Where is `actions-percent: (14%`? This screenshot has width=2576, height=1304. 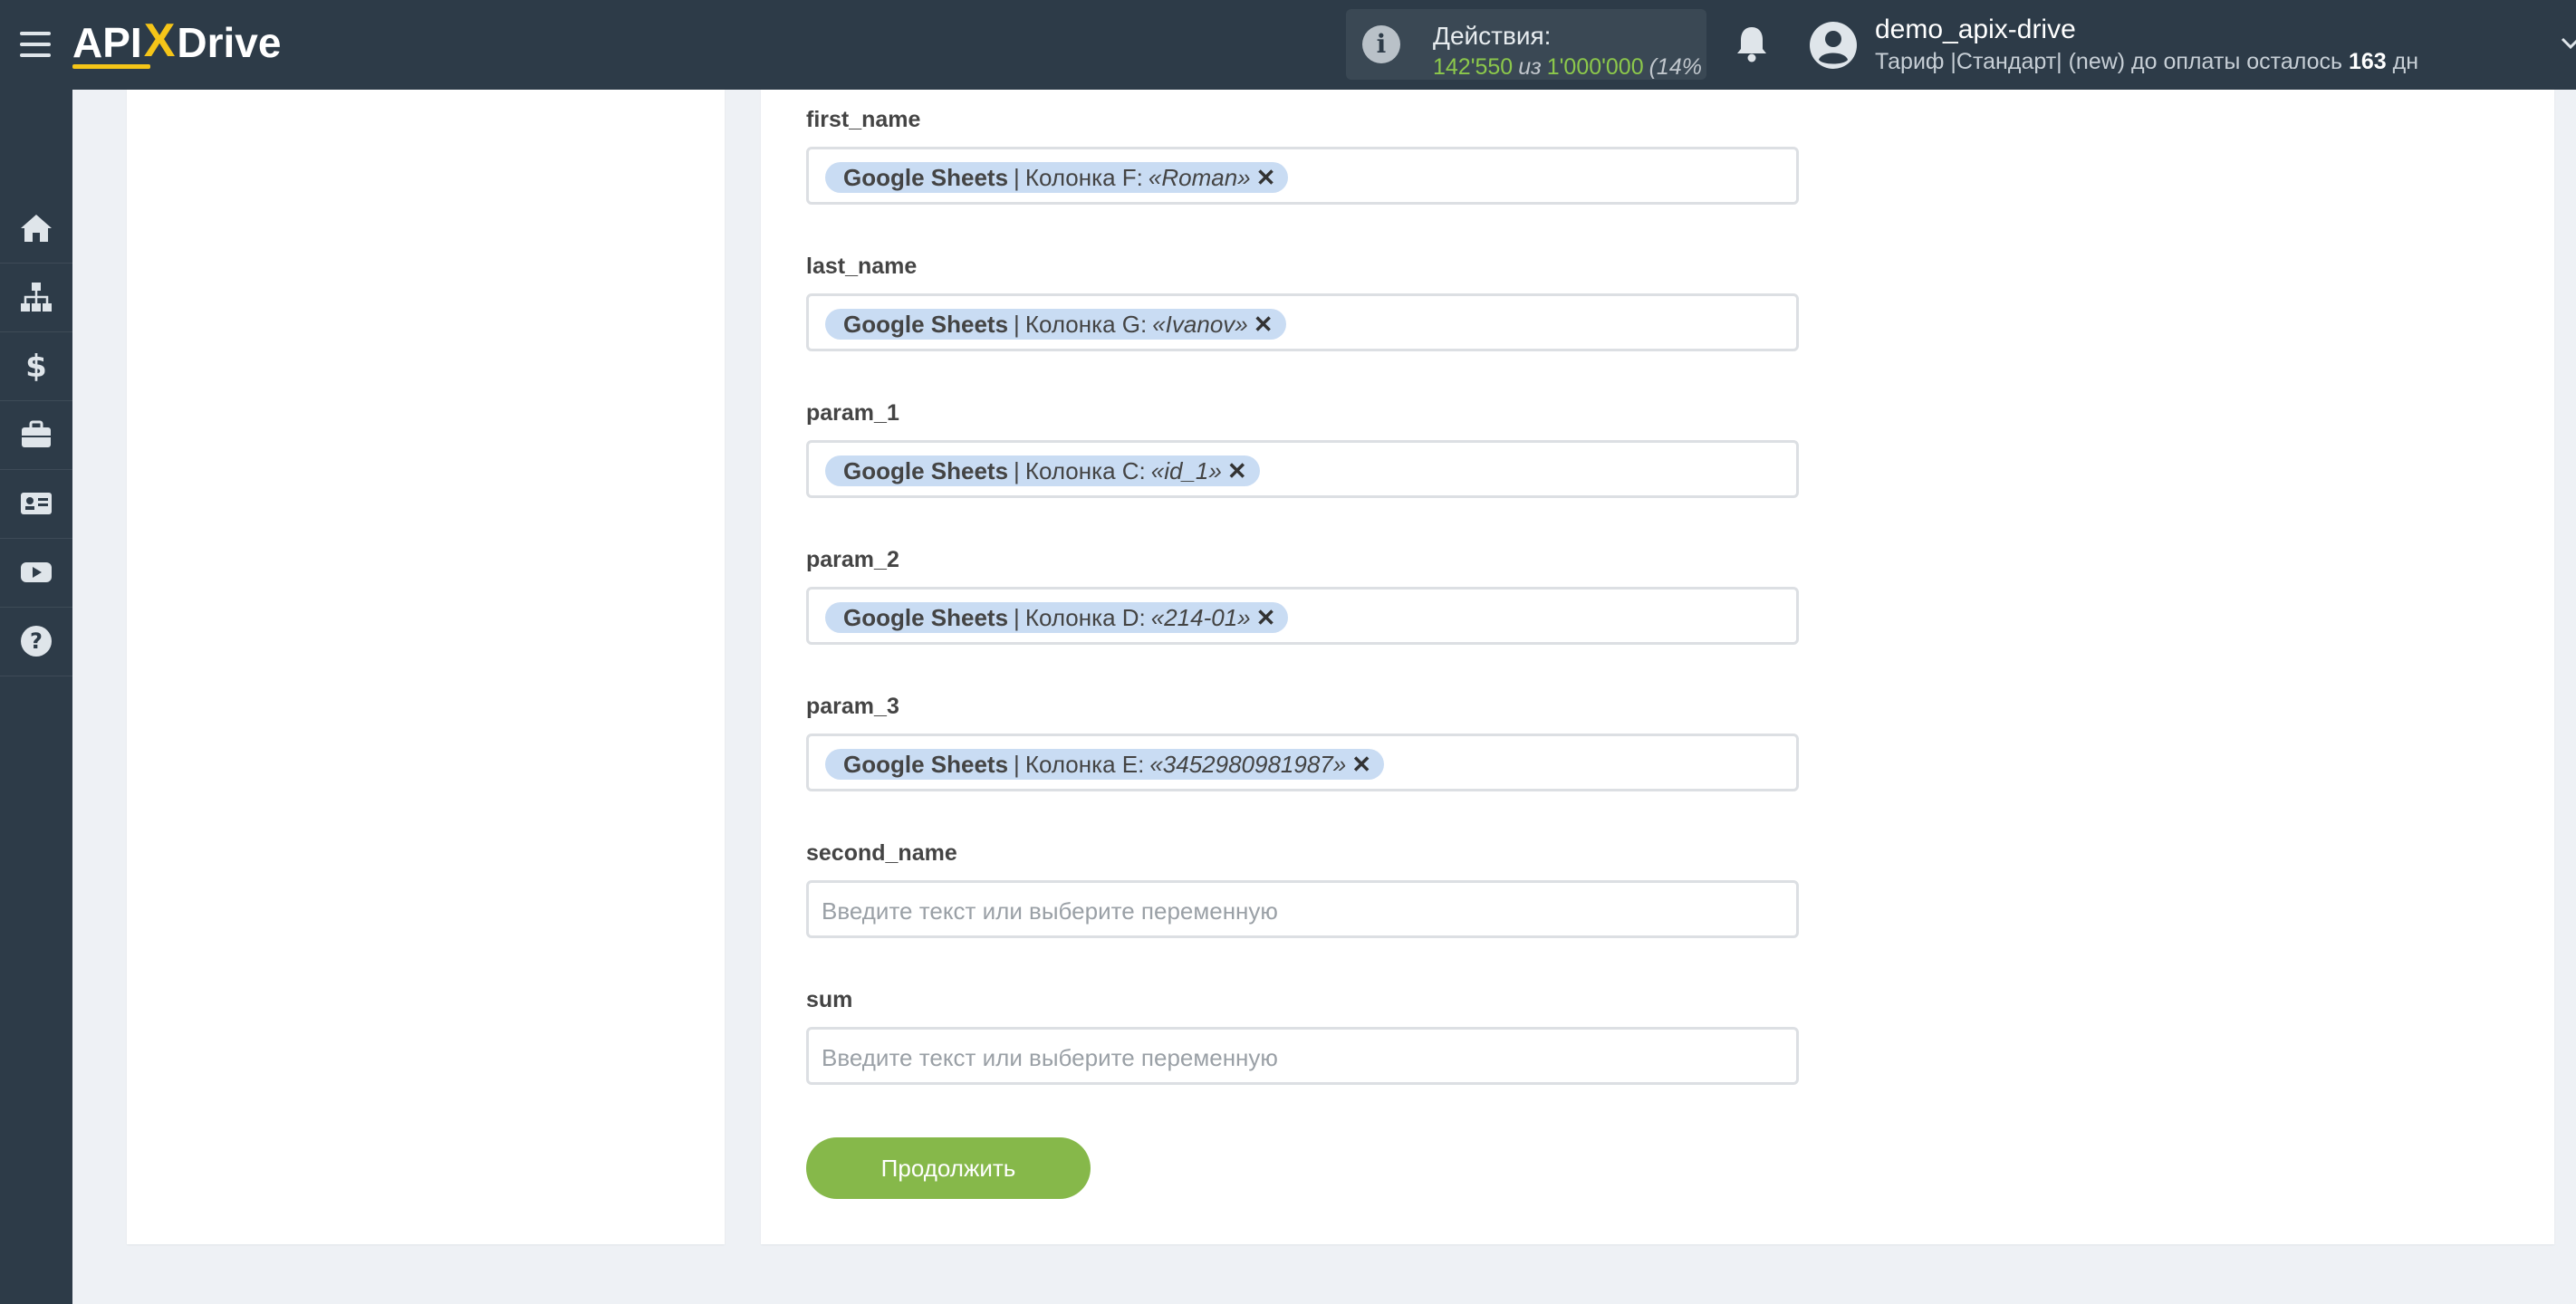
actions-percent: (14% is located at coordinates (1675, 67).